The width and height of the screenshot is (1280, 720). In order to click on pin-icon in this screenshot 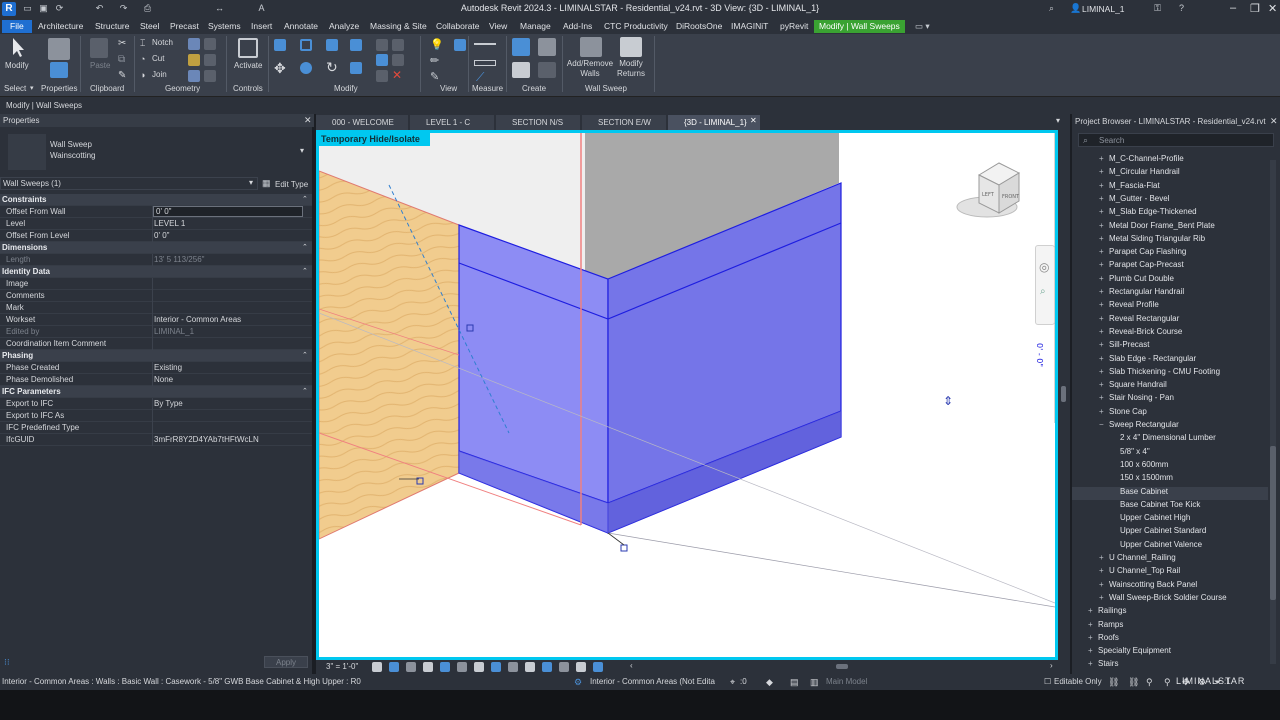, I will do `click(382, 76)`.